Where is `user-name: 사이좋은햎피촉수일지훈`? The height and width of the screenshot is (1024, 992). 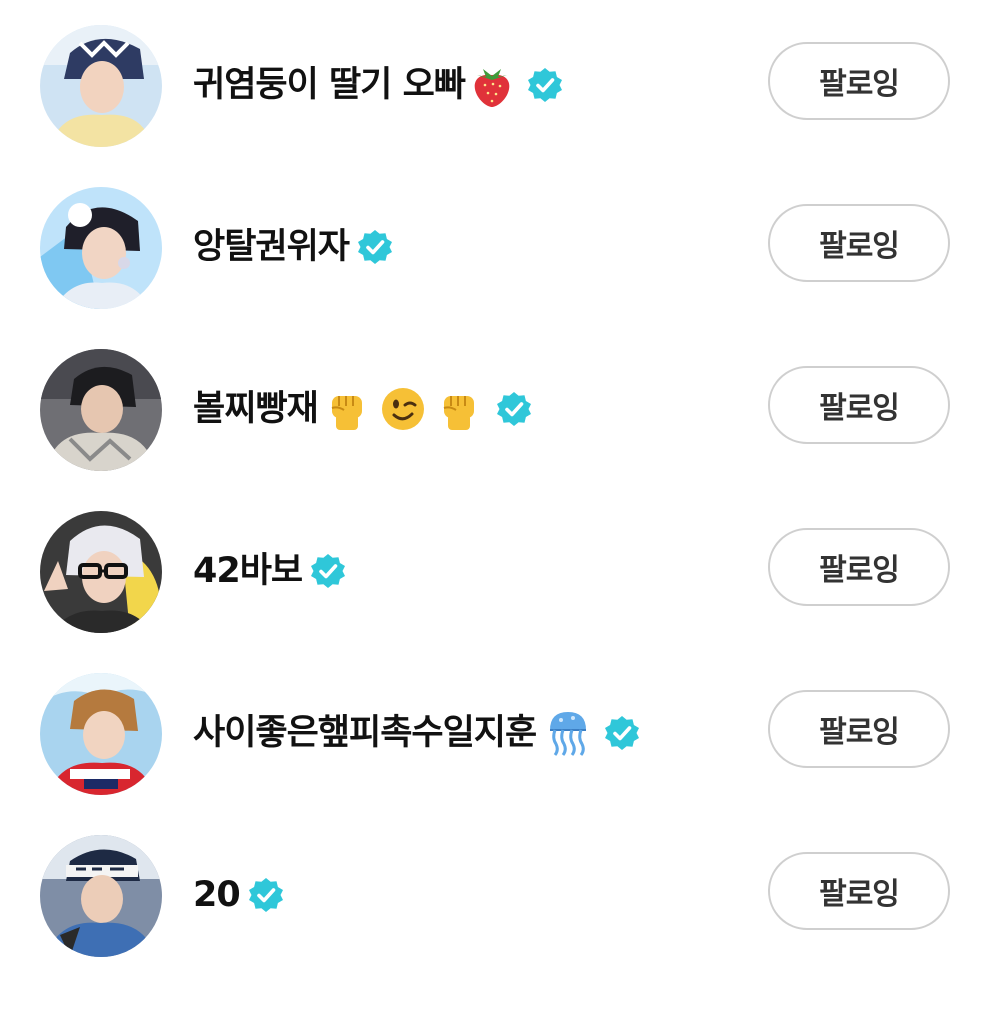 user-name: 사이좋은햎피촉수일지훈 is located at coordinates (416, 733).